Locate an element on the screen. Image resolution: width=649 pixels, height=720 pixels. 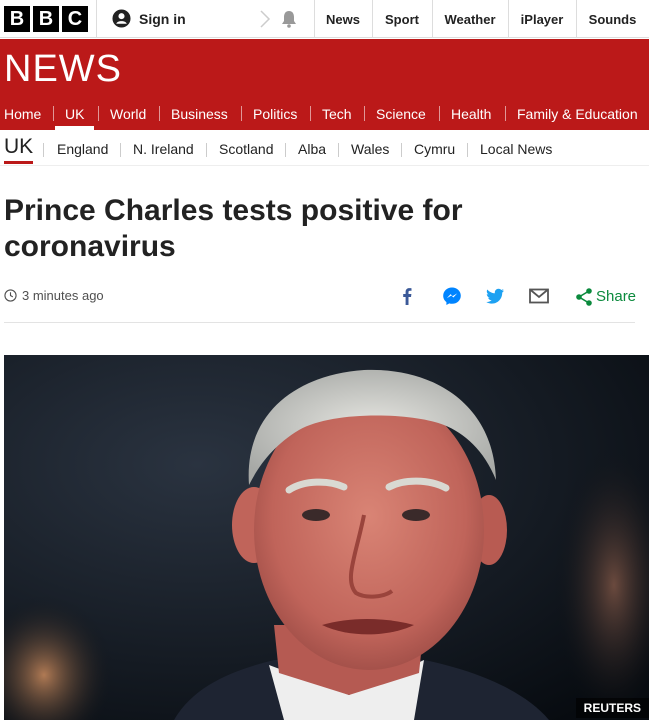
nav-item-world: World is located at coordinates (128, 113).